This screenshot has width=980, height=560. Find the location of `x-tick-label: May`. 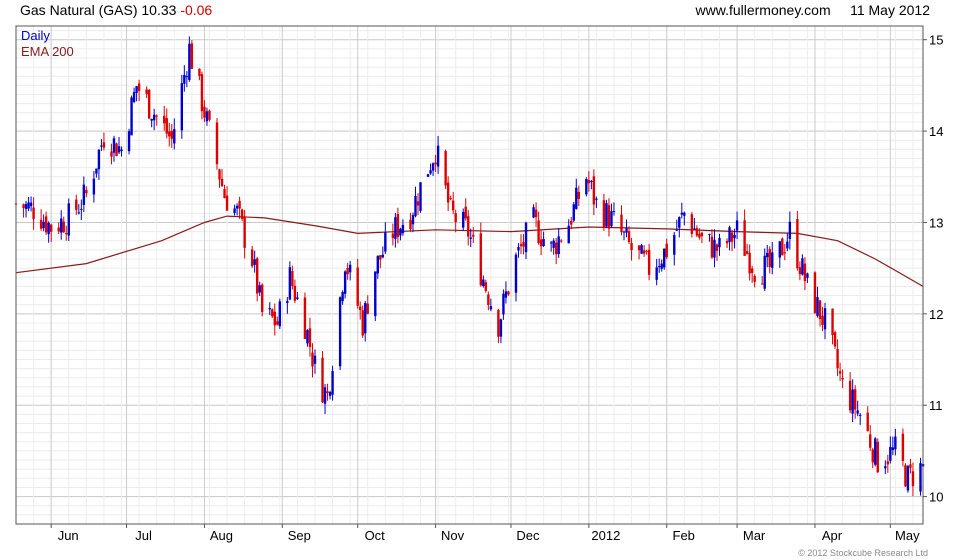

x-tick-label: May is located at coordinates (907, 535).